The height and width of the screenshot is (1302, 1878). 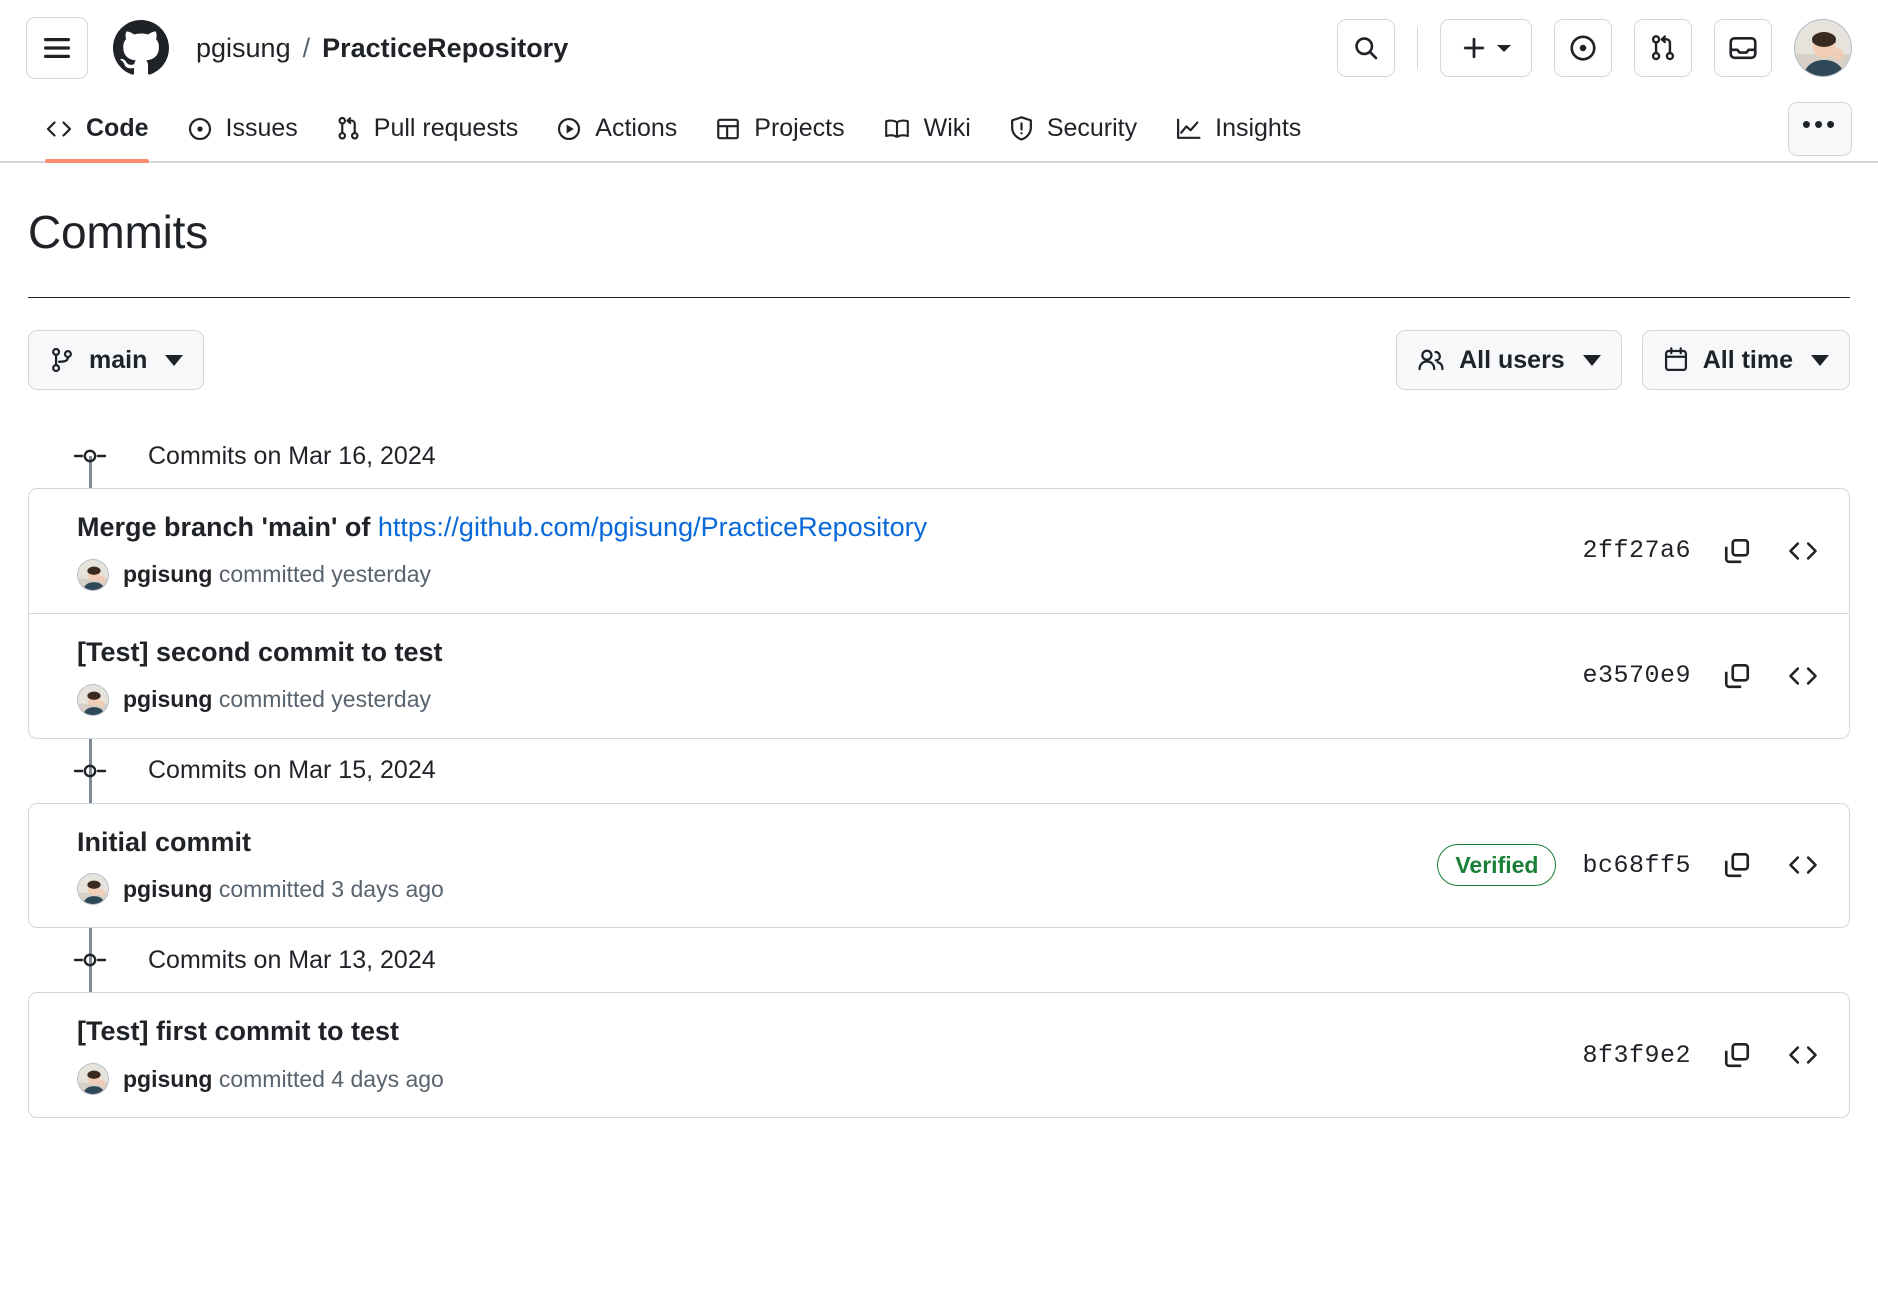 What do you see at coordinates (118, 232) in the screenshot?
I see `page-title: Commits` at bounding box center [118, 232].